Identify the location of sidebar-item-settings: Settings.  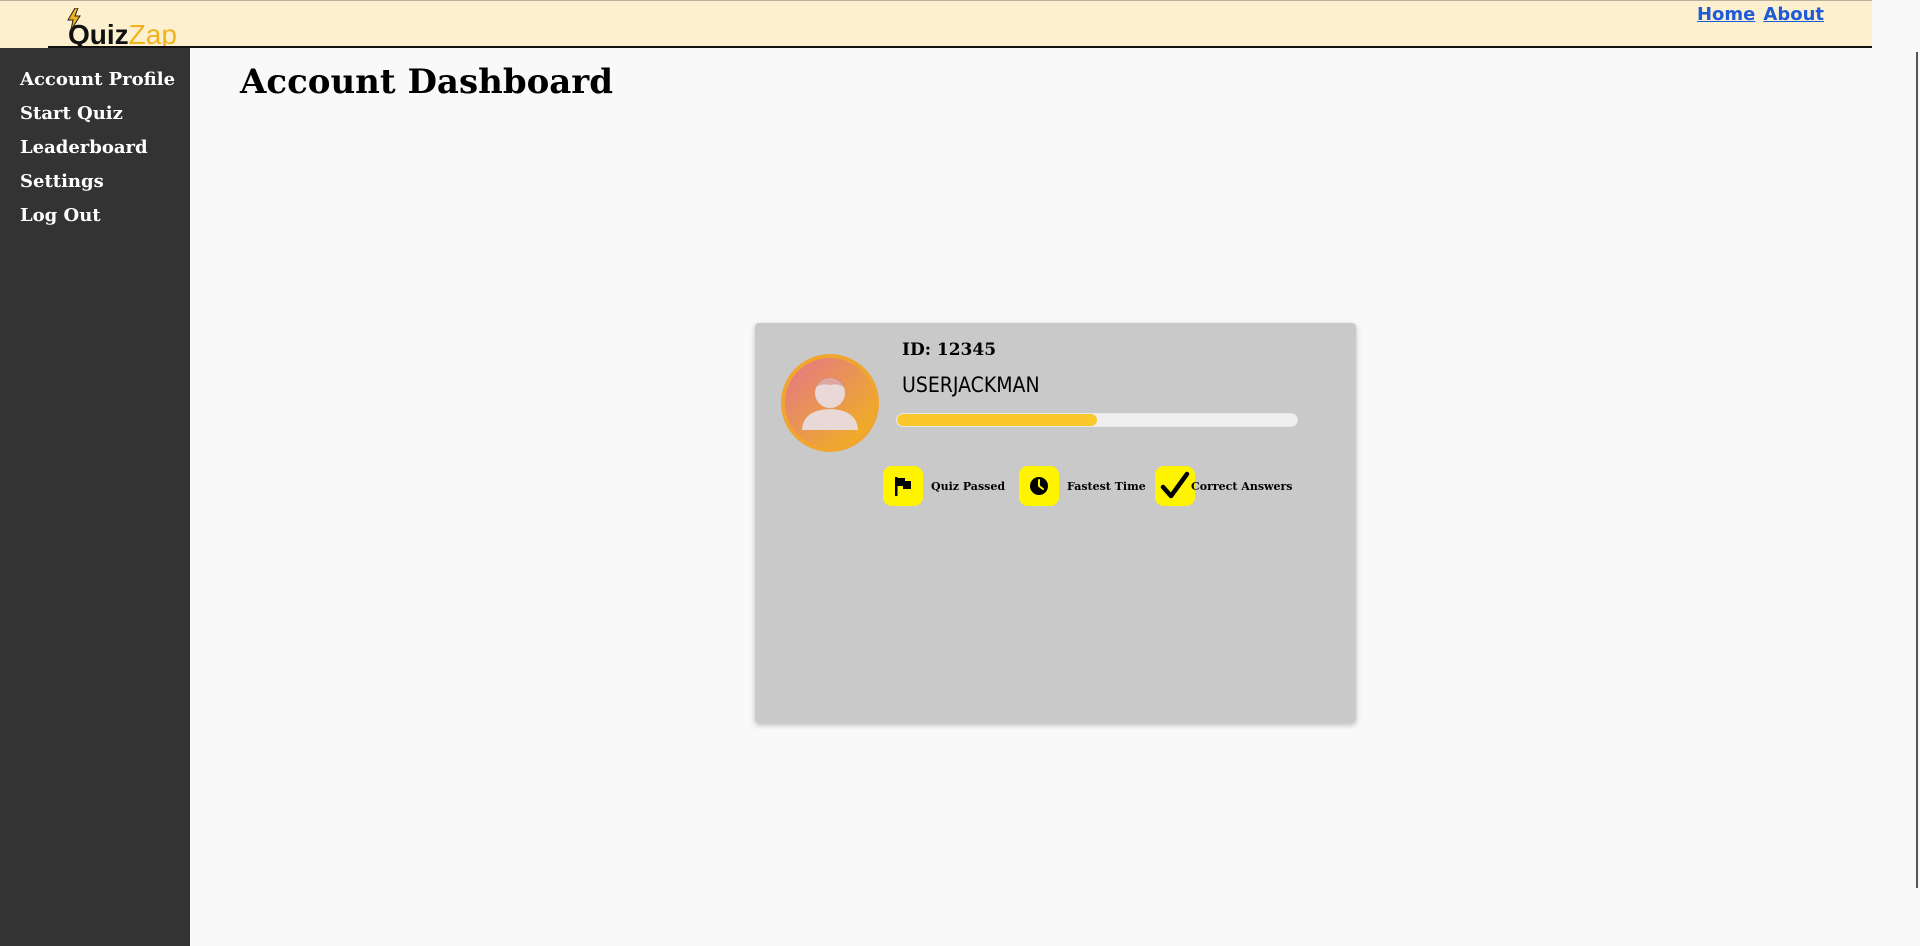
(95, 187).